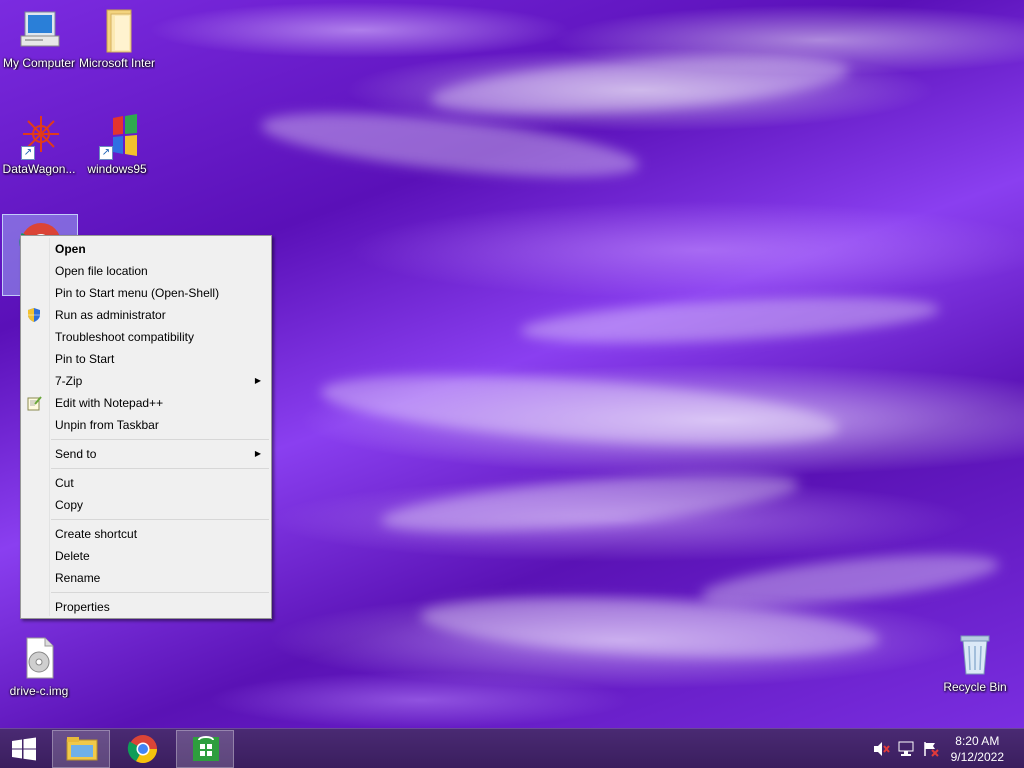 This screenshot has height=768, width=1024. What do you see at coordinates (101, 271) in the screenshot?
I see `menu-item-label: Open file location` at bounding box center [101, 271].